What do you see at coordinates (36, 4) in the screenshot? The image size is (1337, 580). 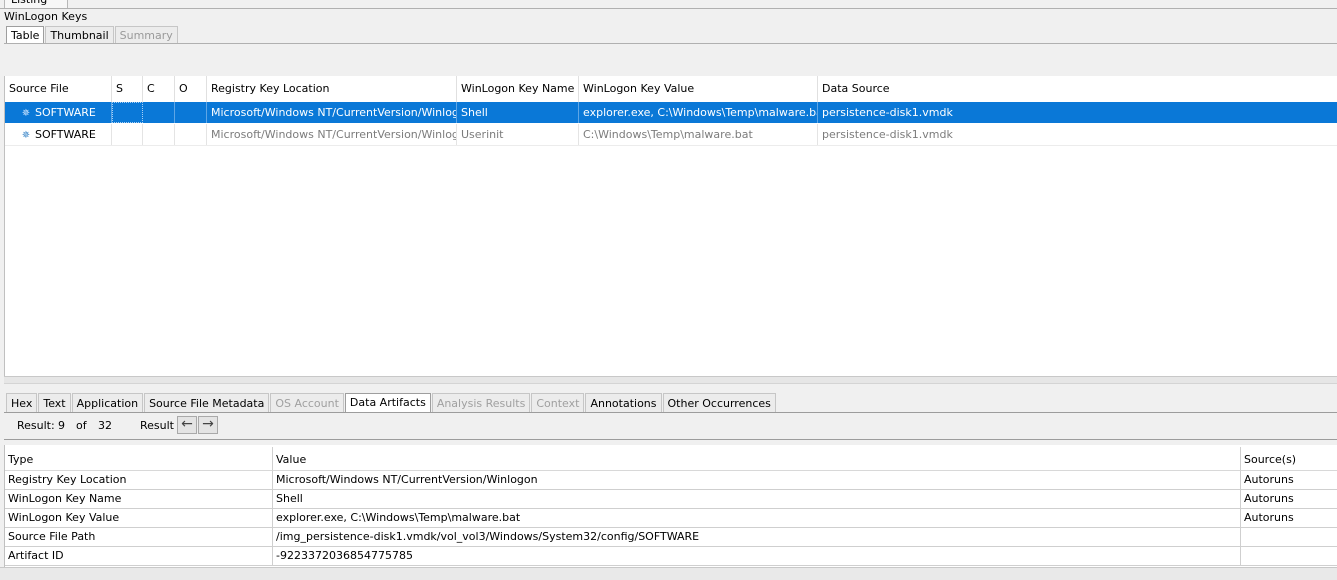 I see `listing-tab: Listing` at bounding box center [36, 4].